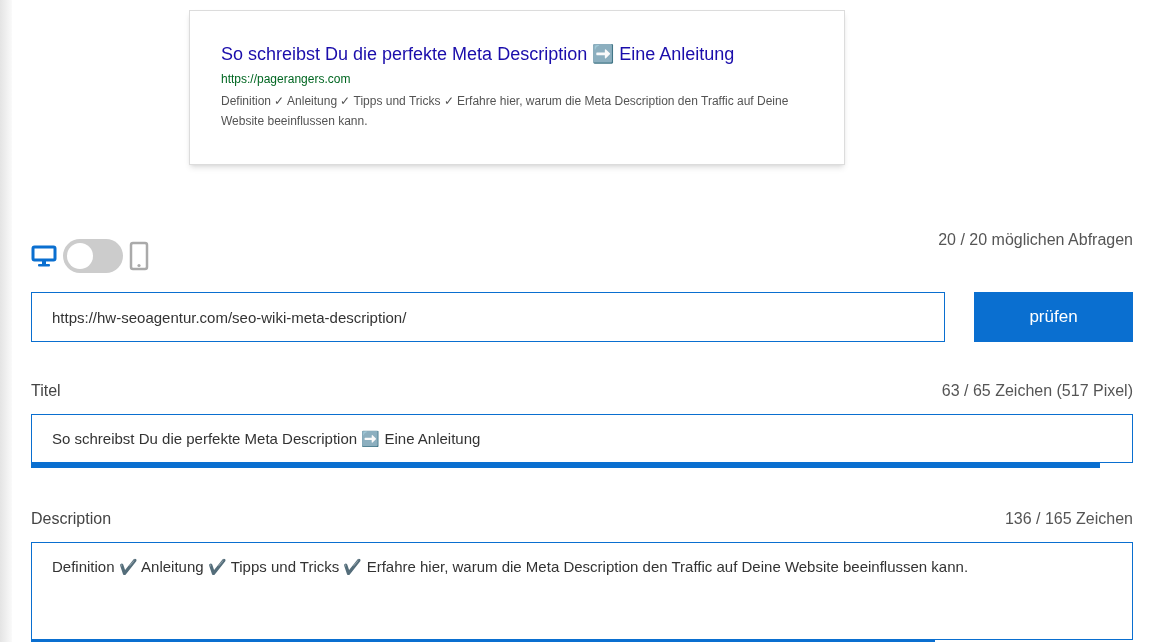  Describe the element at coordinates (71, 519) in the screenshot. I see `description-label: Description` at that location.